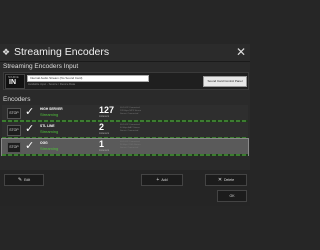  I want to click on listener-count: 1, so click(102, 144).